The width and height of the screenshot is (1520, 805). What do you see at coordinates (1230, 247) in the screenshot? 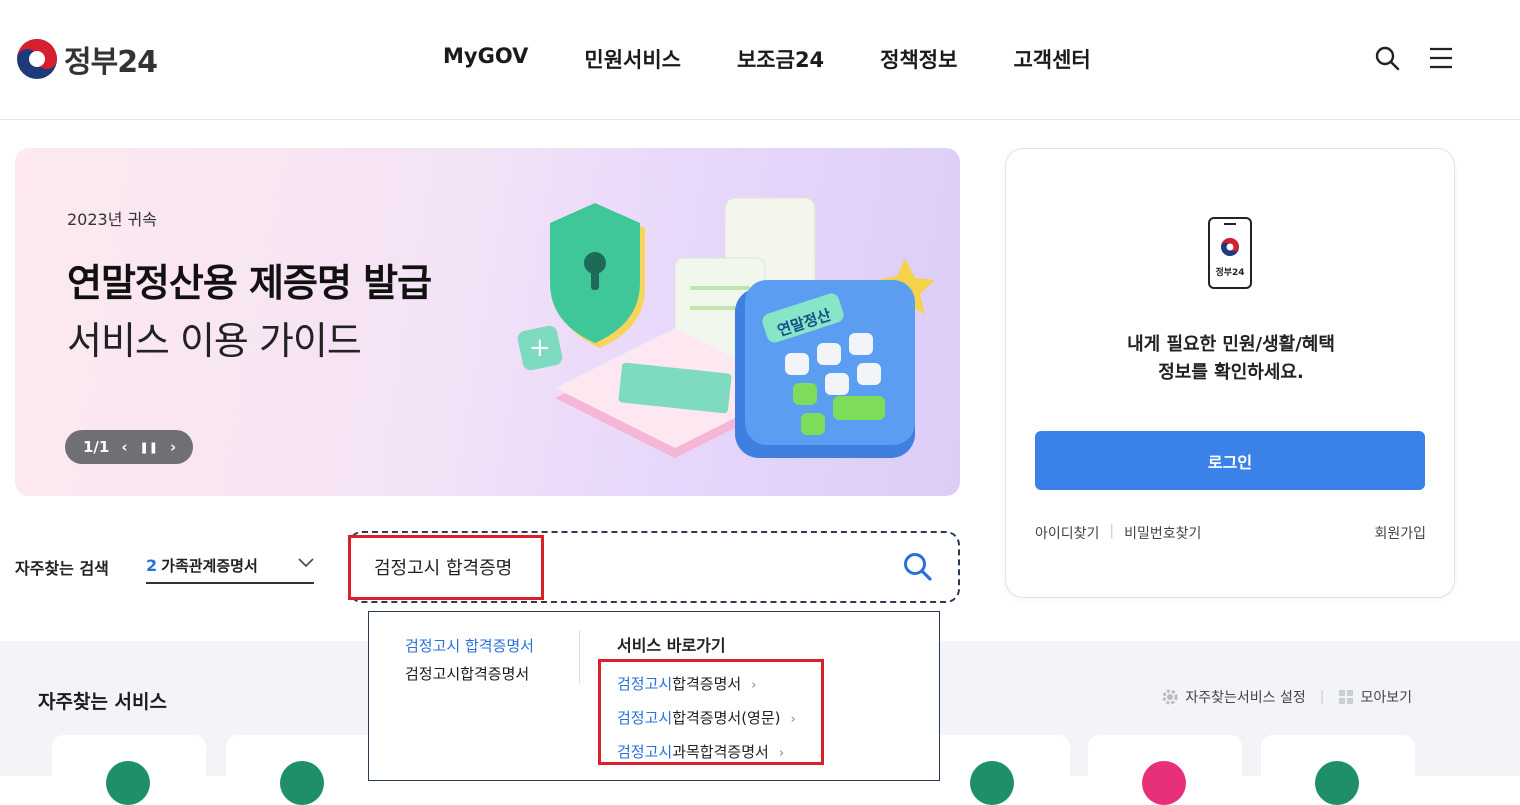
I see `taegeuk-small-icon` at bounding box center [1230, 247].